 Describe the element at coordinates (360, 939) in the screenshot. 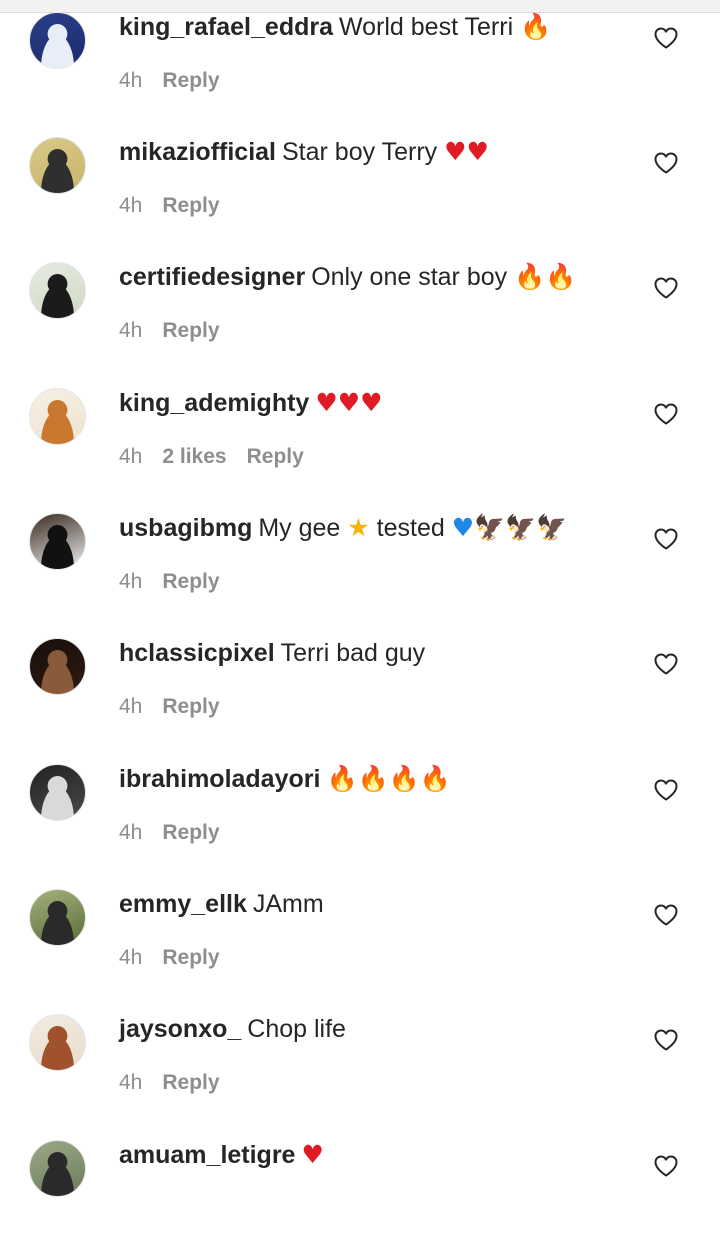

I see `comment-item: emmy_ellk JAmm 4h Reply` at that location.